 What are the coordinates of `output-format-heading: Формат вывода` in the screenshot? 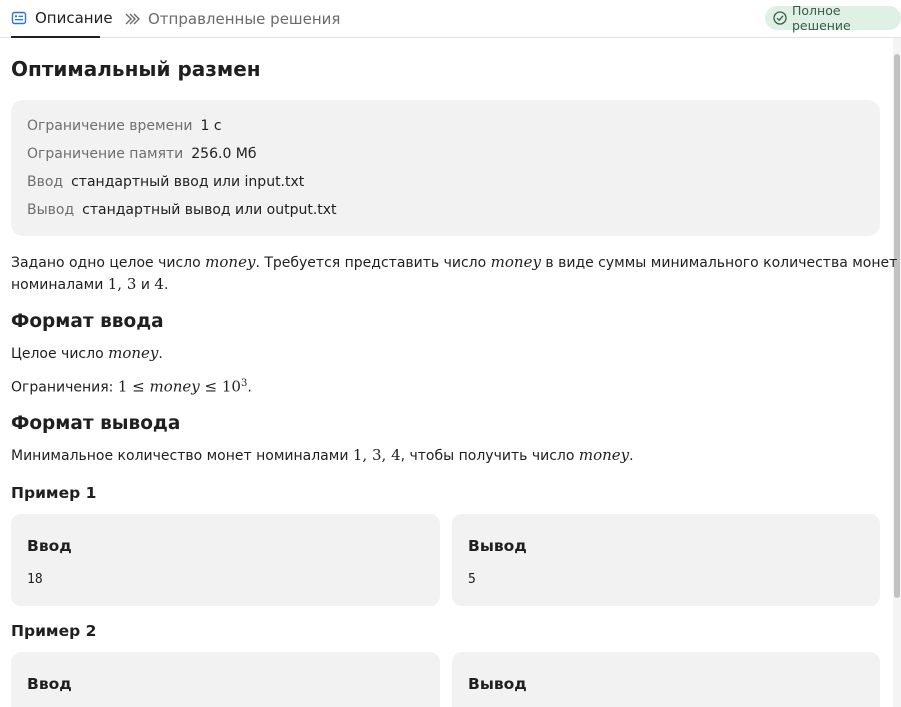 It's located at (96, 423).